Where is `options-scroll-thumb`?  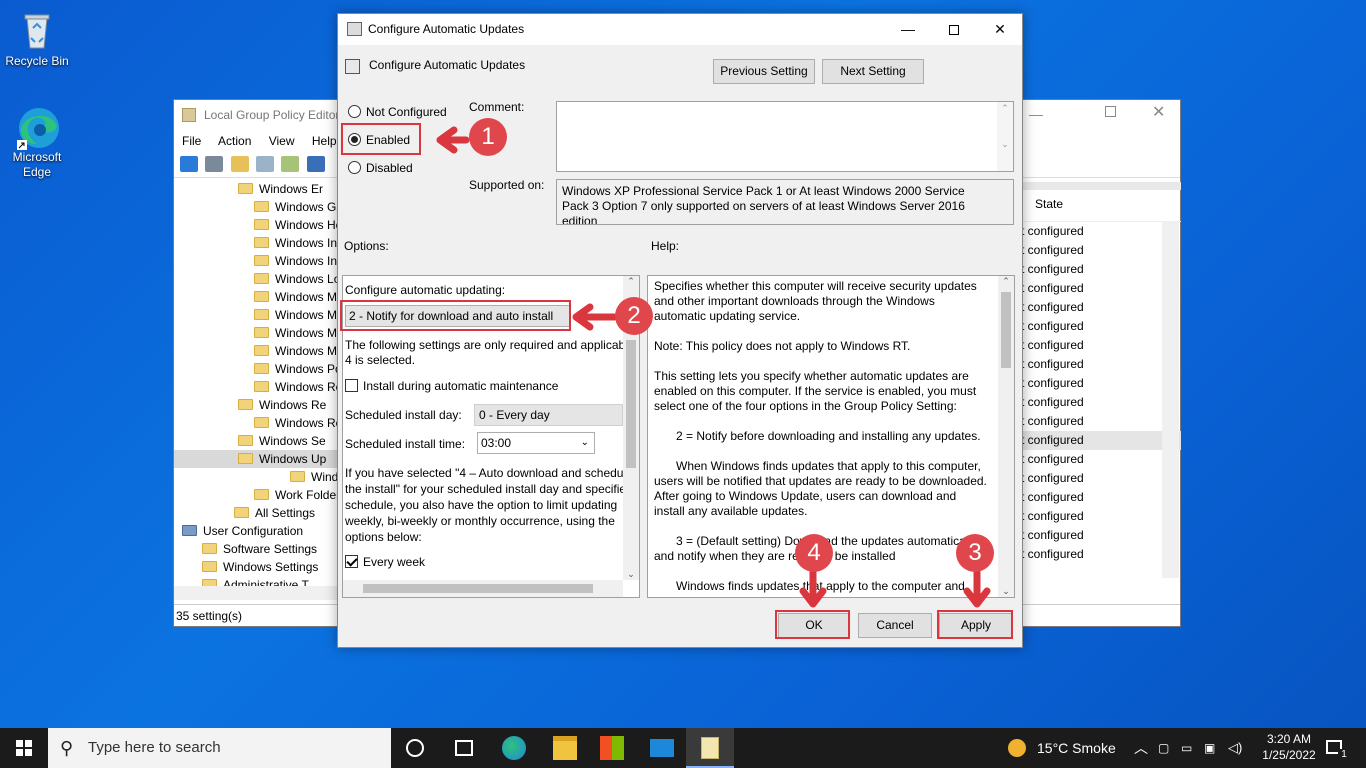
options-scroll-thumb is located at coordinates (631, 404).